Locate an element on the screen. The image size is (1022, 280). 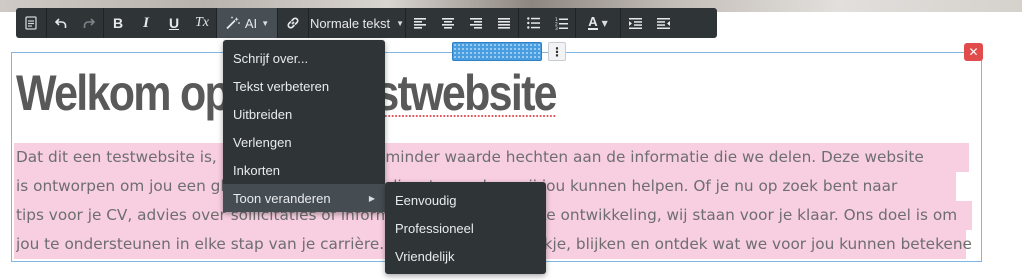
chevron-right-icon: ▶ is located at coordinates (371, 198).